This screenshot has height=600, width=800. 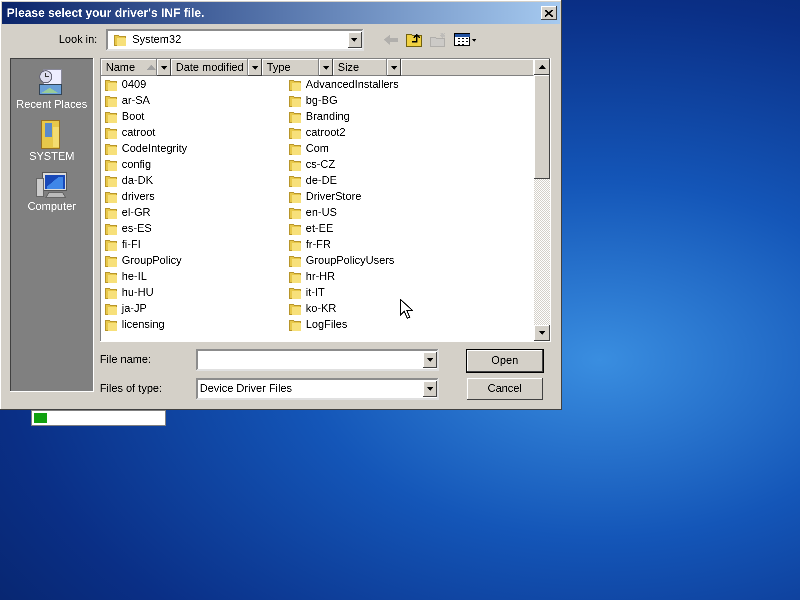 I want to click on folder-item: GroupPolicy, so click(x=197, y=261).